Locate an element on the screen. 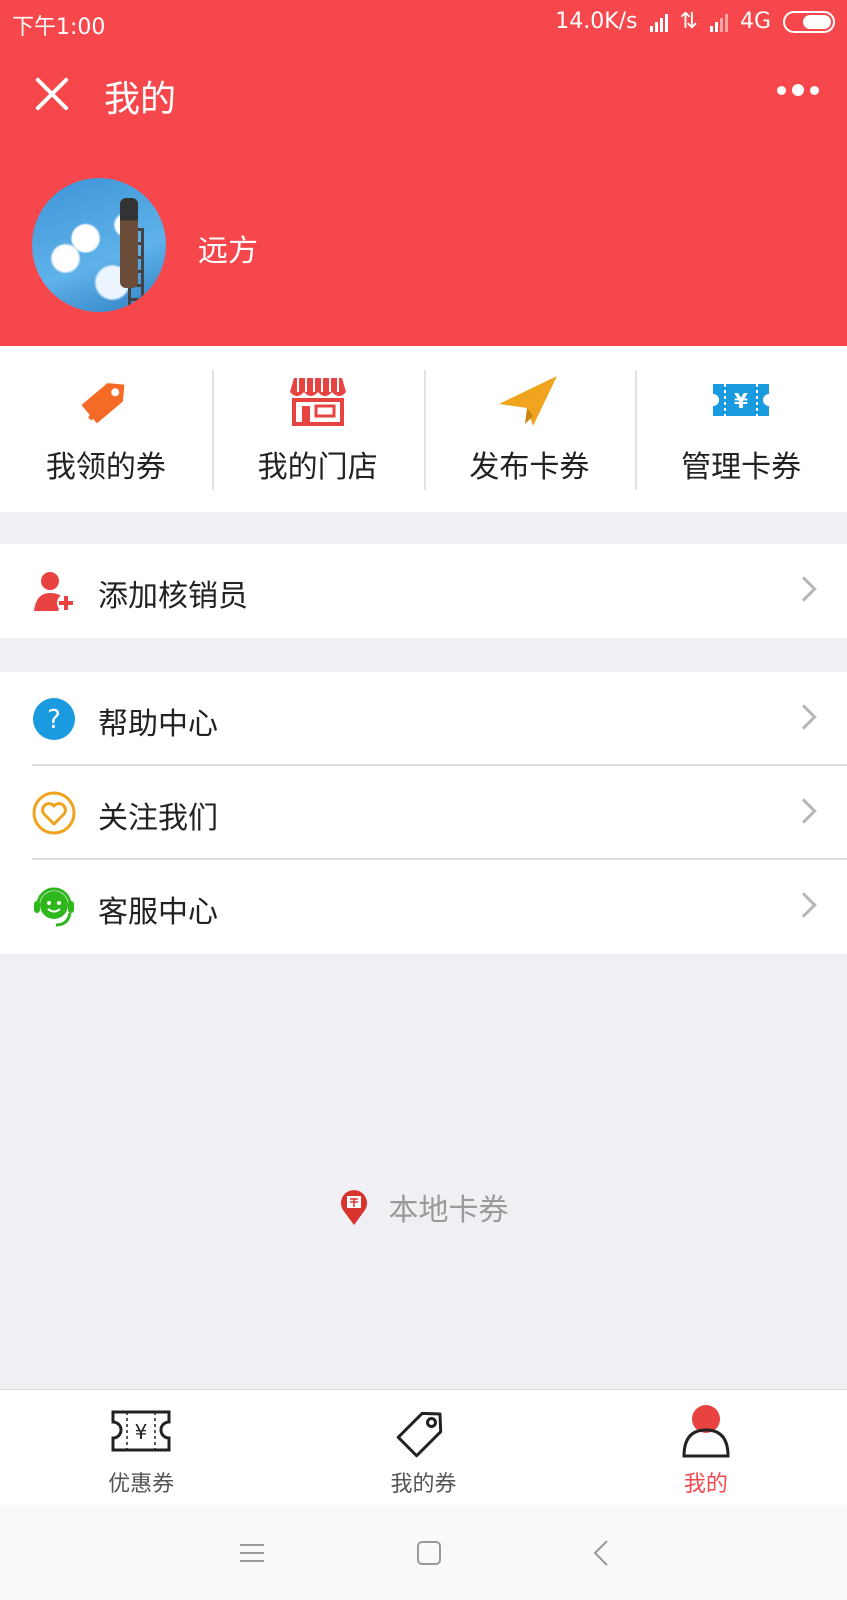  username: 远方 is located at coordinates (228, 251).